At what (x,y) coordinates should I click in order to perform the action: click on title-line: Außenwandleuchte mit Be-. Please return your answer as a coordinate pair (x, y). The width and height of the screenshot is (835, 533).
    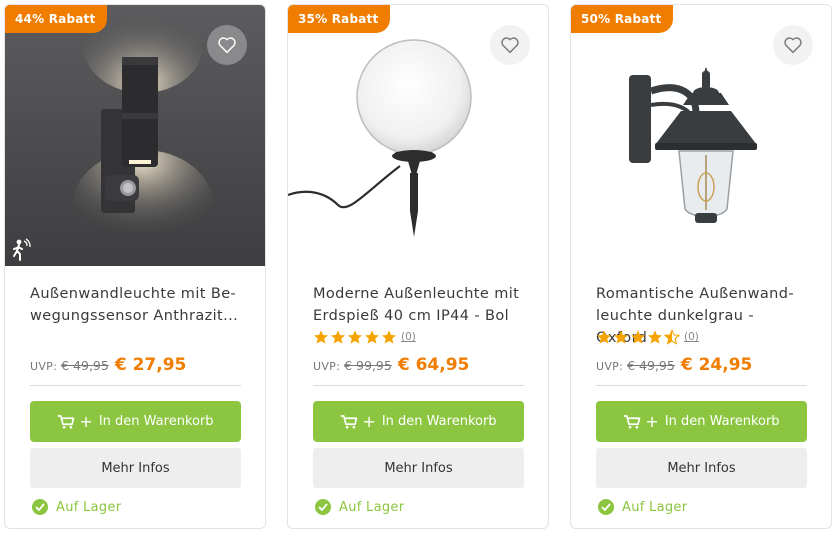
    Looking at the image, I should click on (133, 294).